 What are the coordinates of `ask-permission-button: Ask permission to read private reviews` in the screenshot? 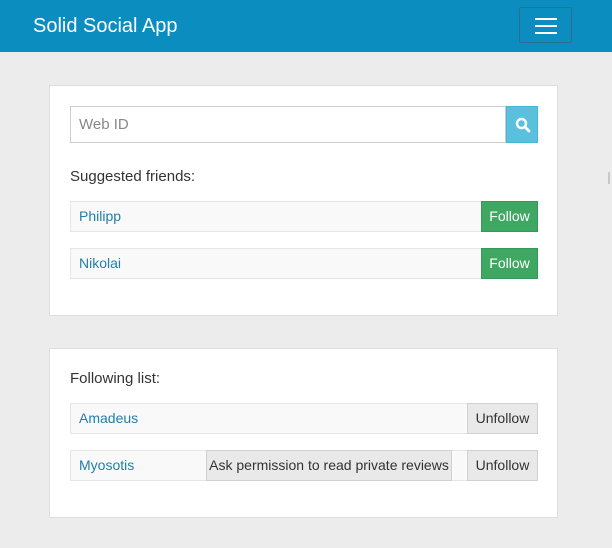 It's located at (329, 465).